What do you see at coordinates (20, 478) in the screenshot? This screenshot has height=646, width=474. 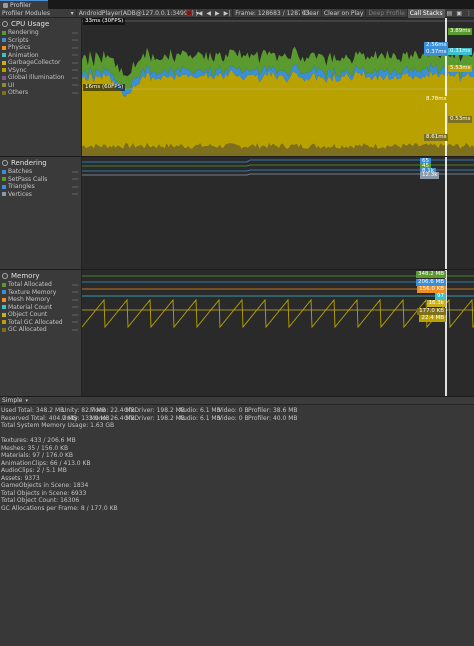 I see `asset-stat-line: Assets: 9373` at bounding box center [20, 478].